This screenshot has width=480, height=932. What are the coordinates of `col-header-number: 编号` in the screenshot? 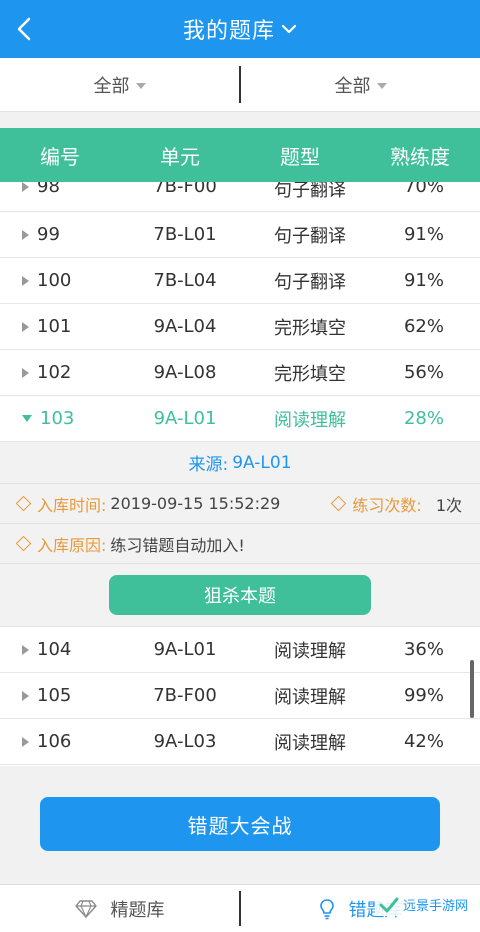 It's located at (60, 156).